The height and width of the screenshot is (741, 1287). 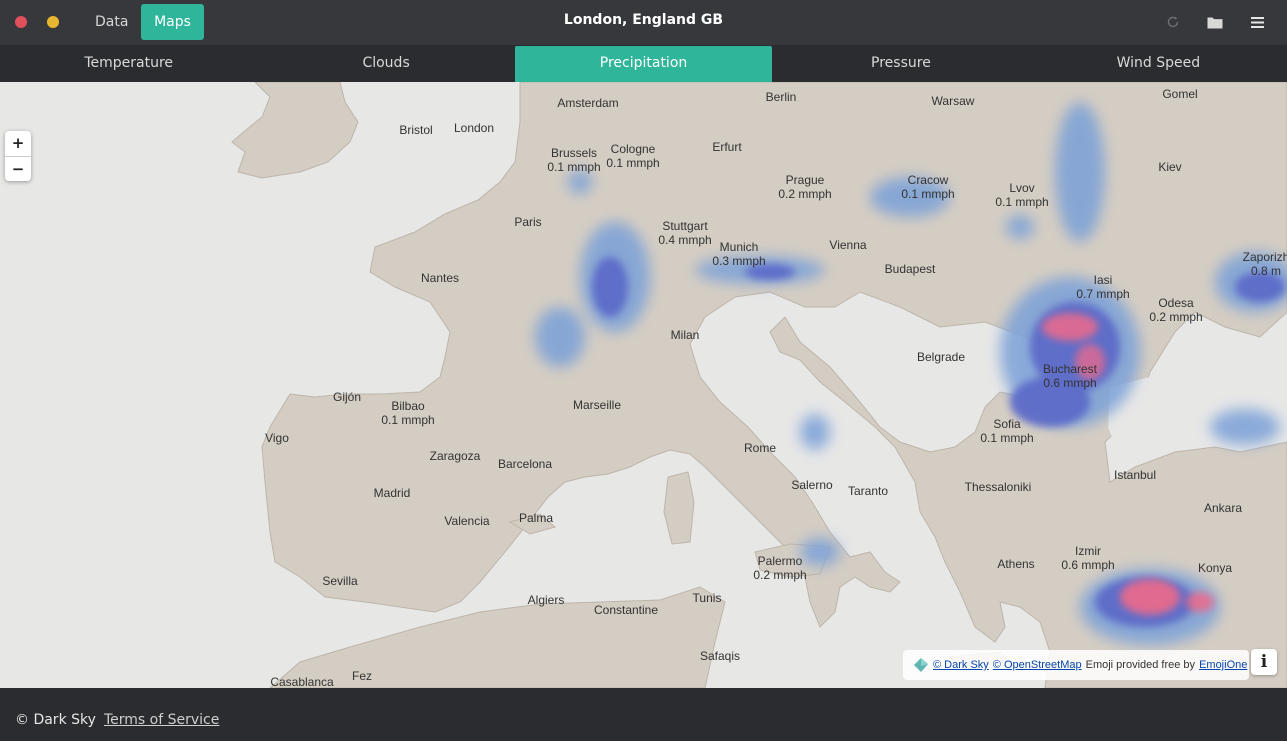 I want to click on refresh-icon, so click(x=1173, y=22).